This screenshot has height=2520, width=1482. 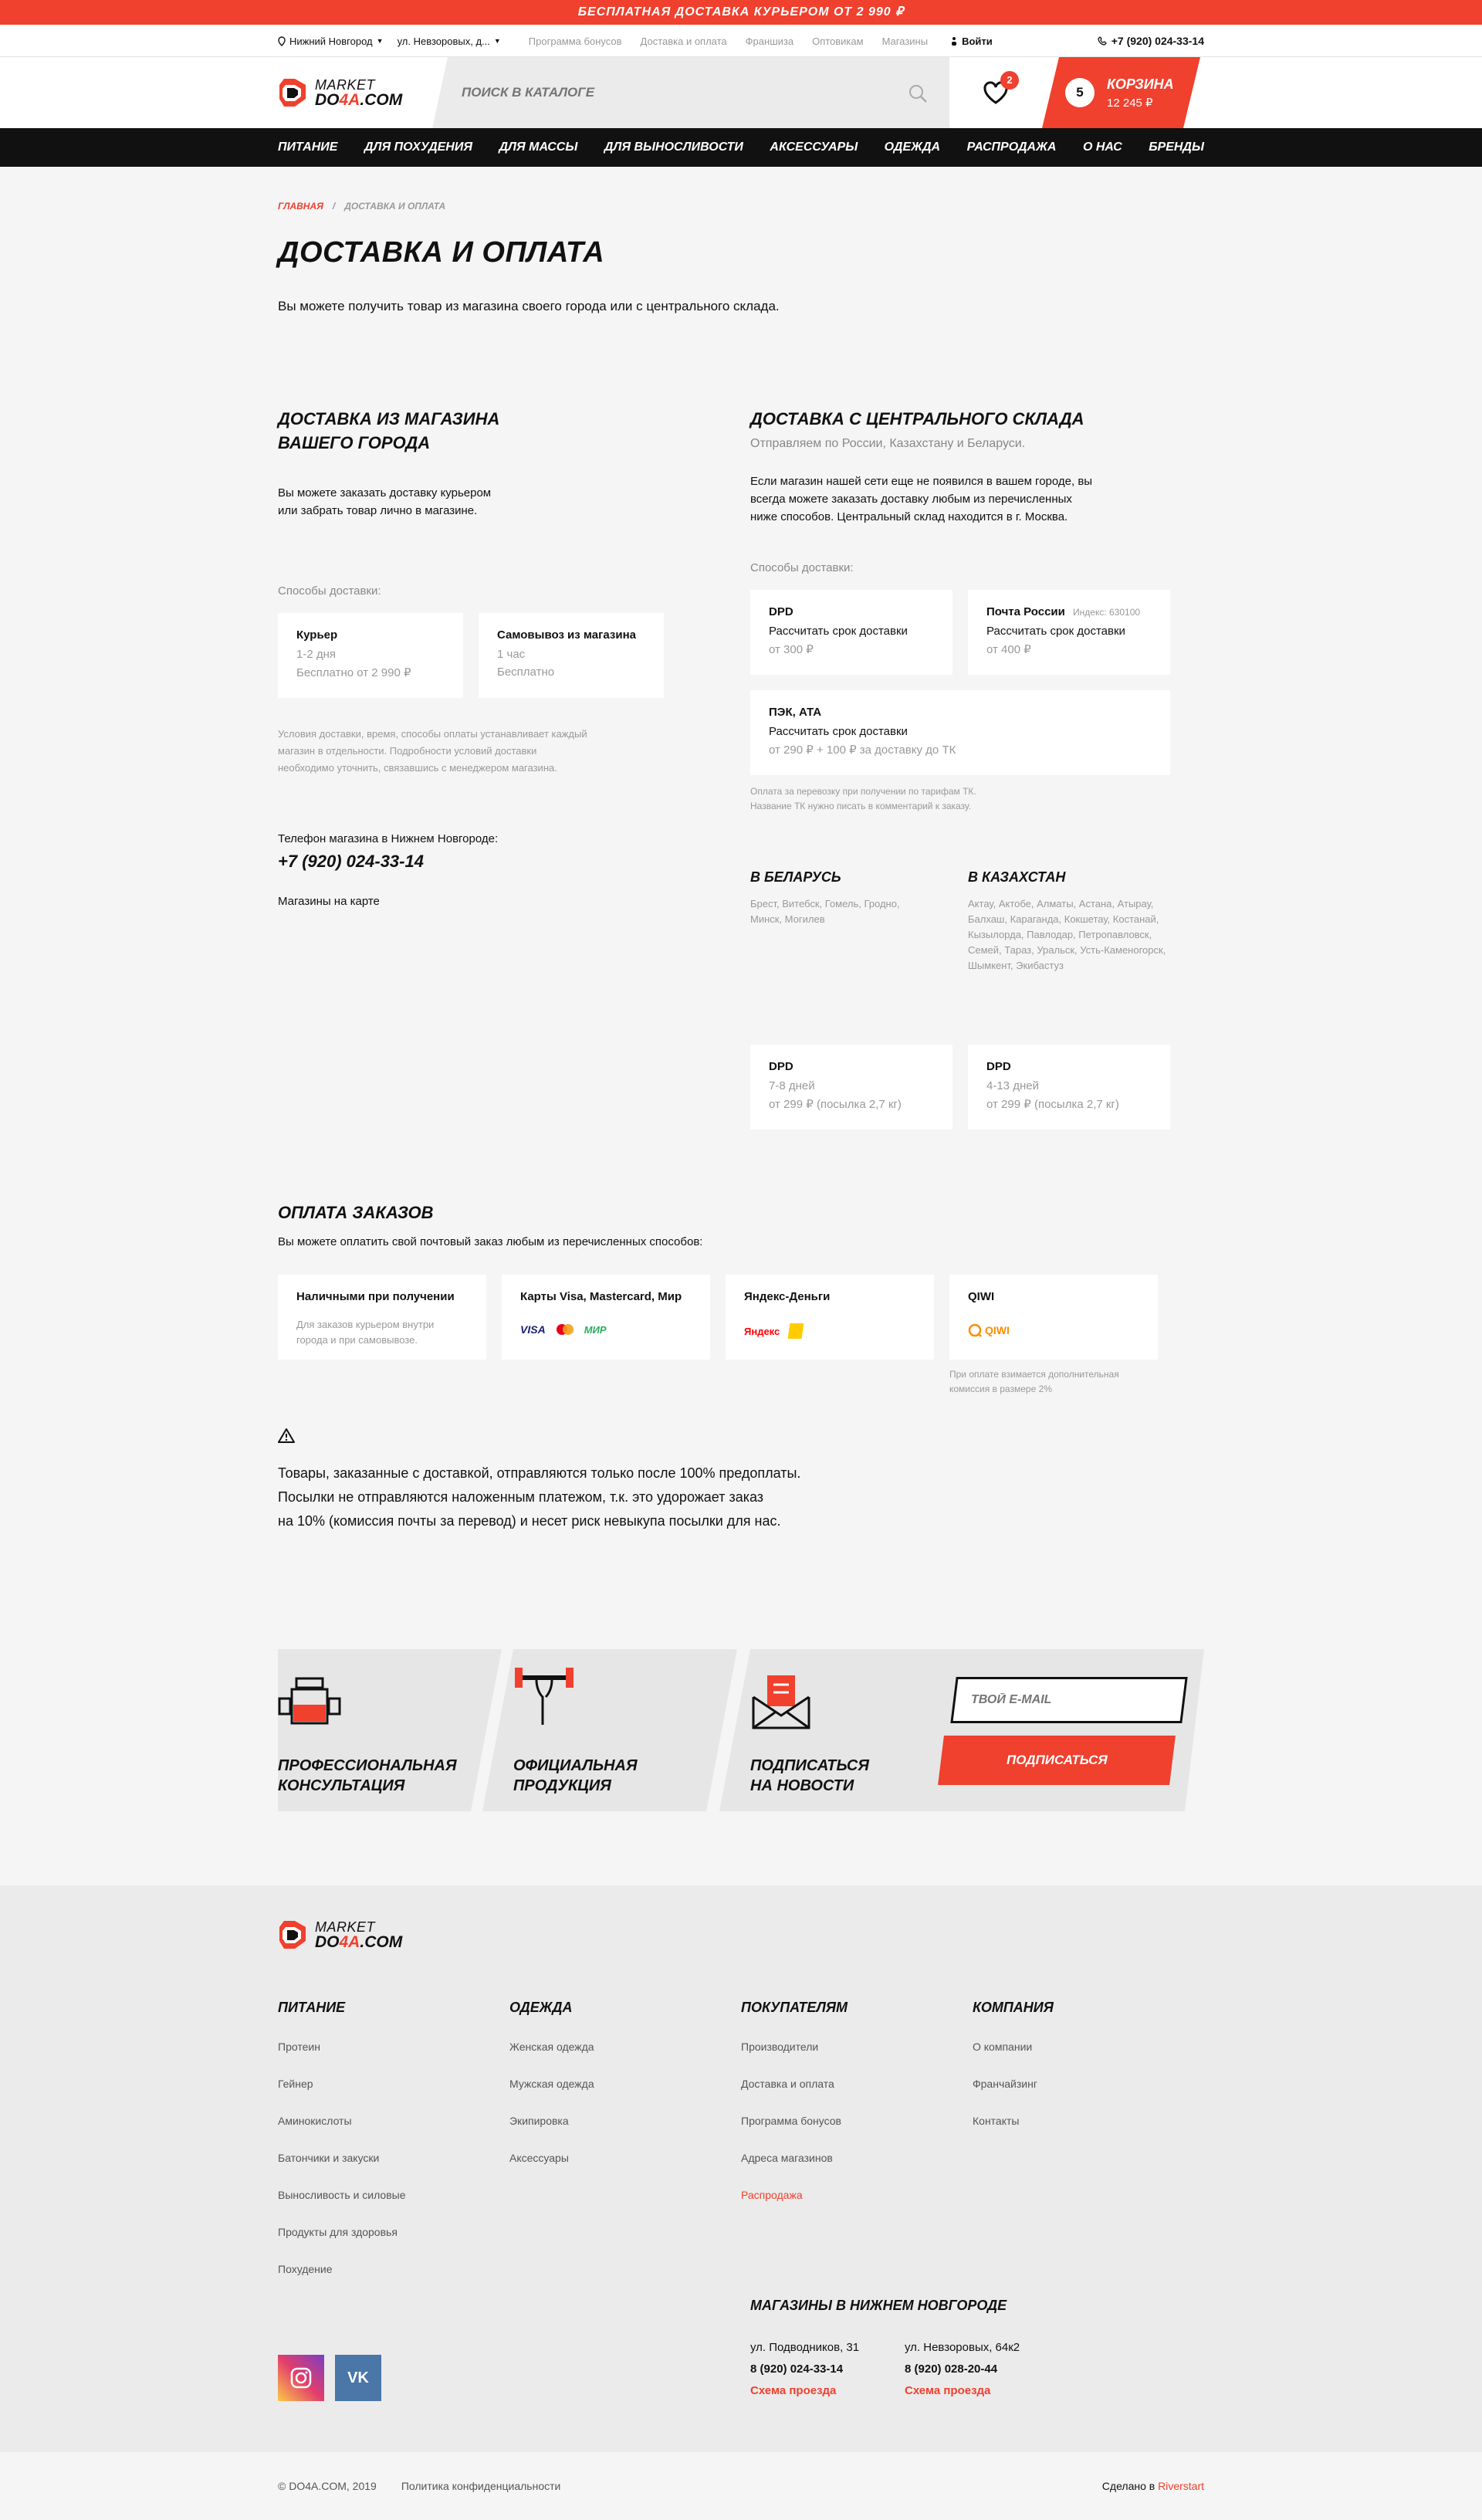 I want to click on vk-icon: VK, so click(x=358, y=2378).